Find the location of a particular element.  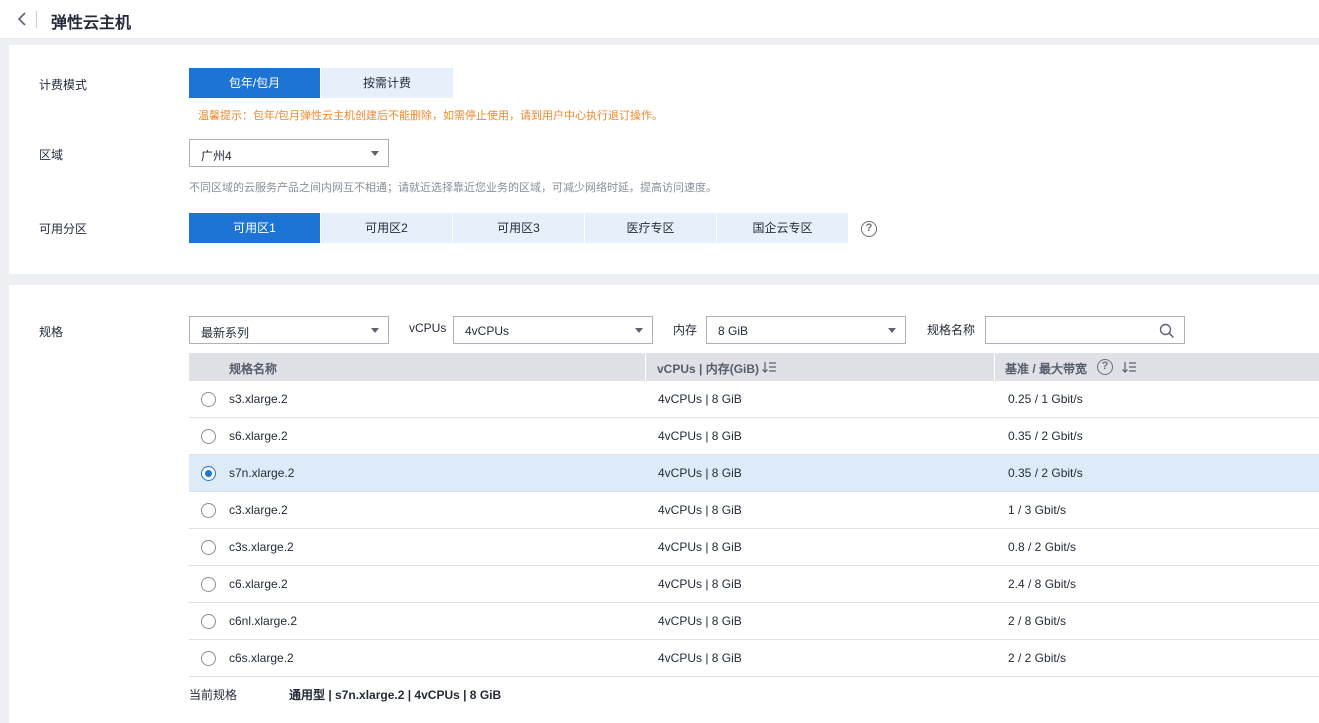

memory-value: 8 GiB is located at coordinates (733, 331).